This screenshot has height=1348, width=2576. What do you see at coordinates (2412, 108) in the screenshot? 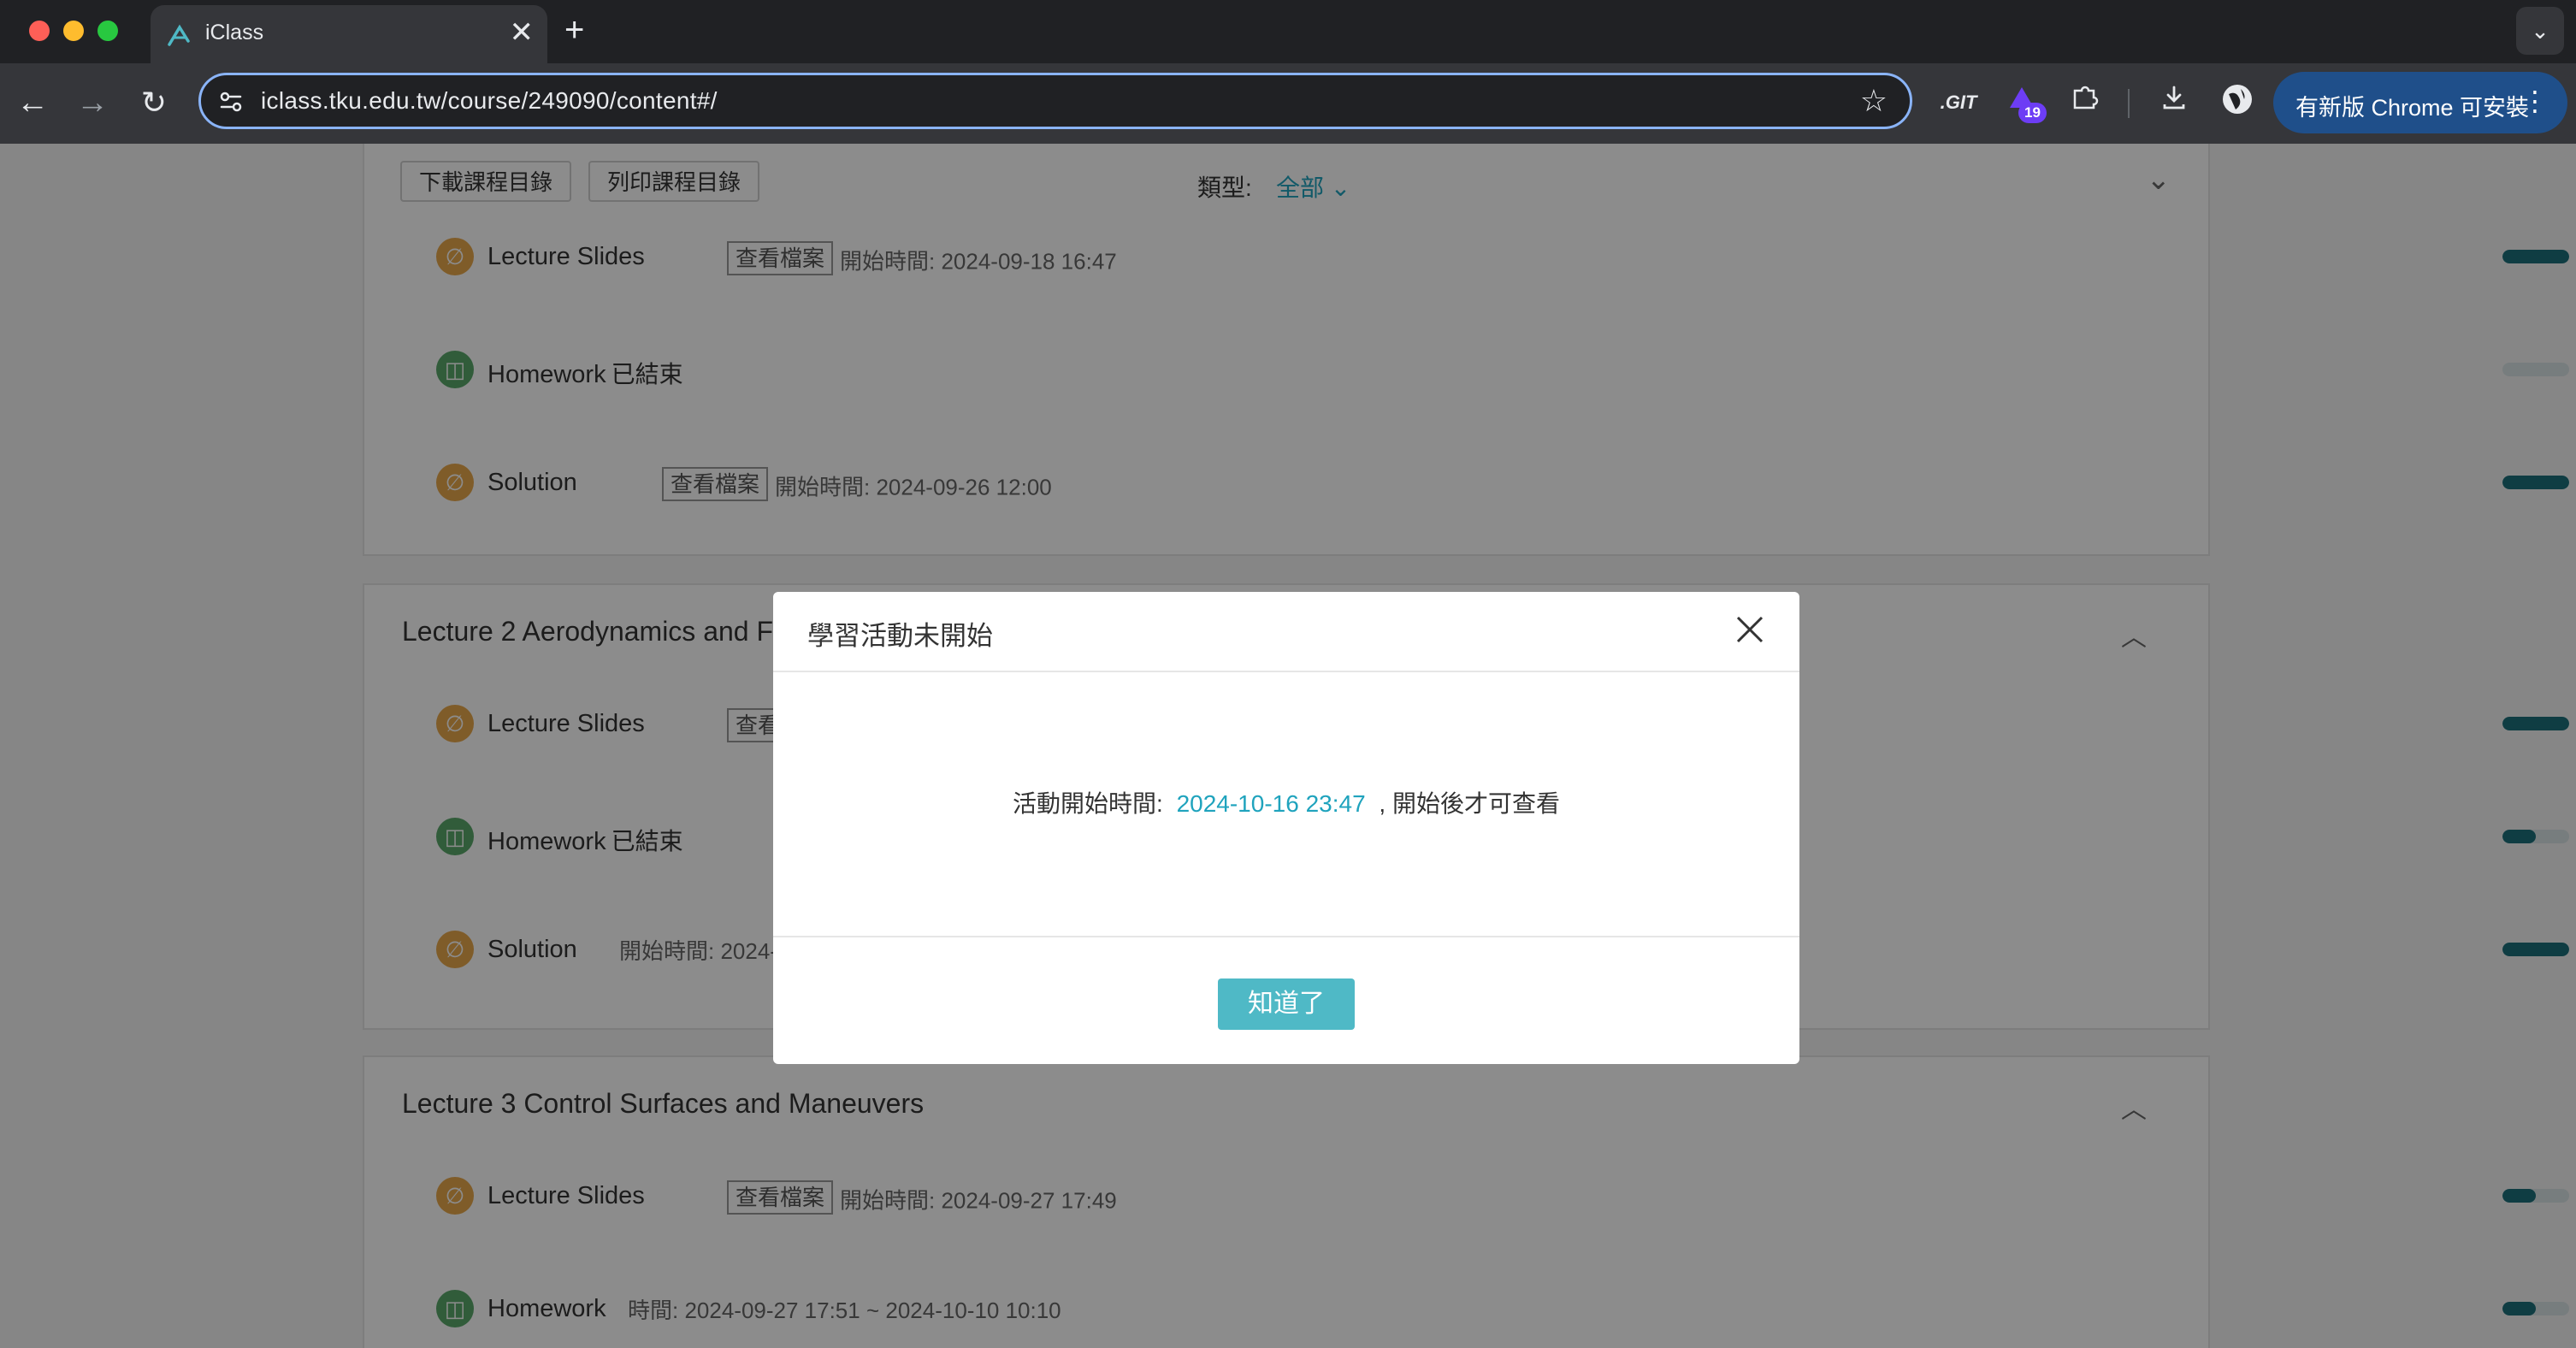
I see `update-label: 有新版 Chrome 可安裝` at bounding box center [2412, 108].